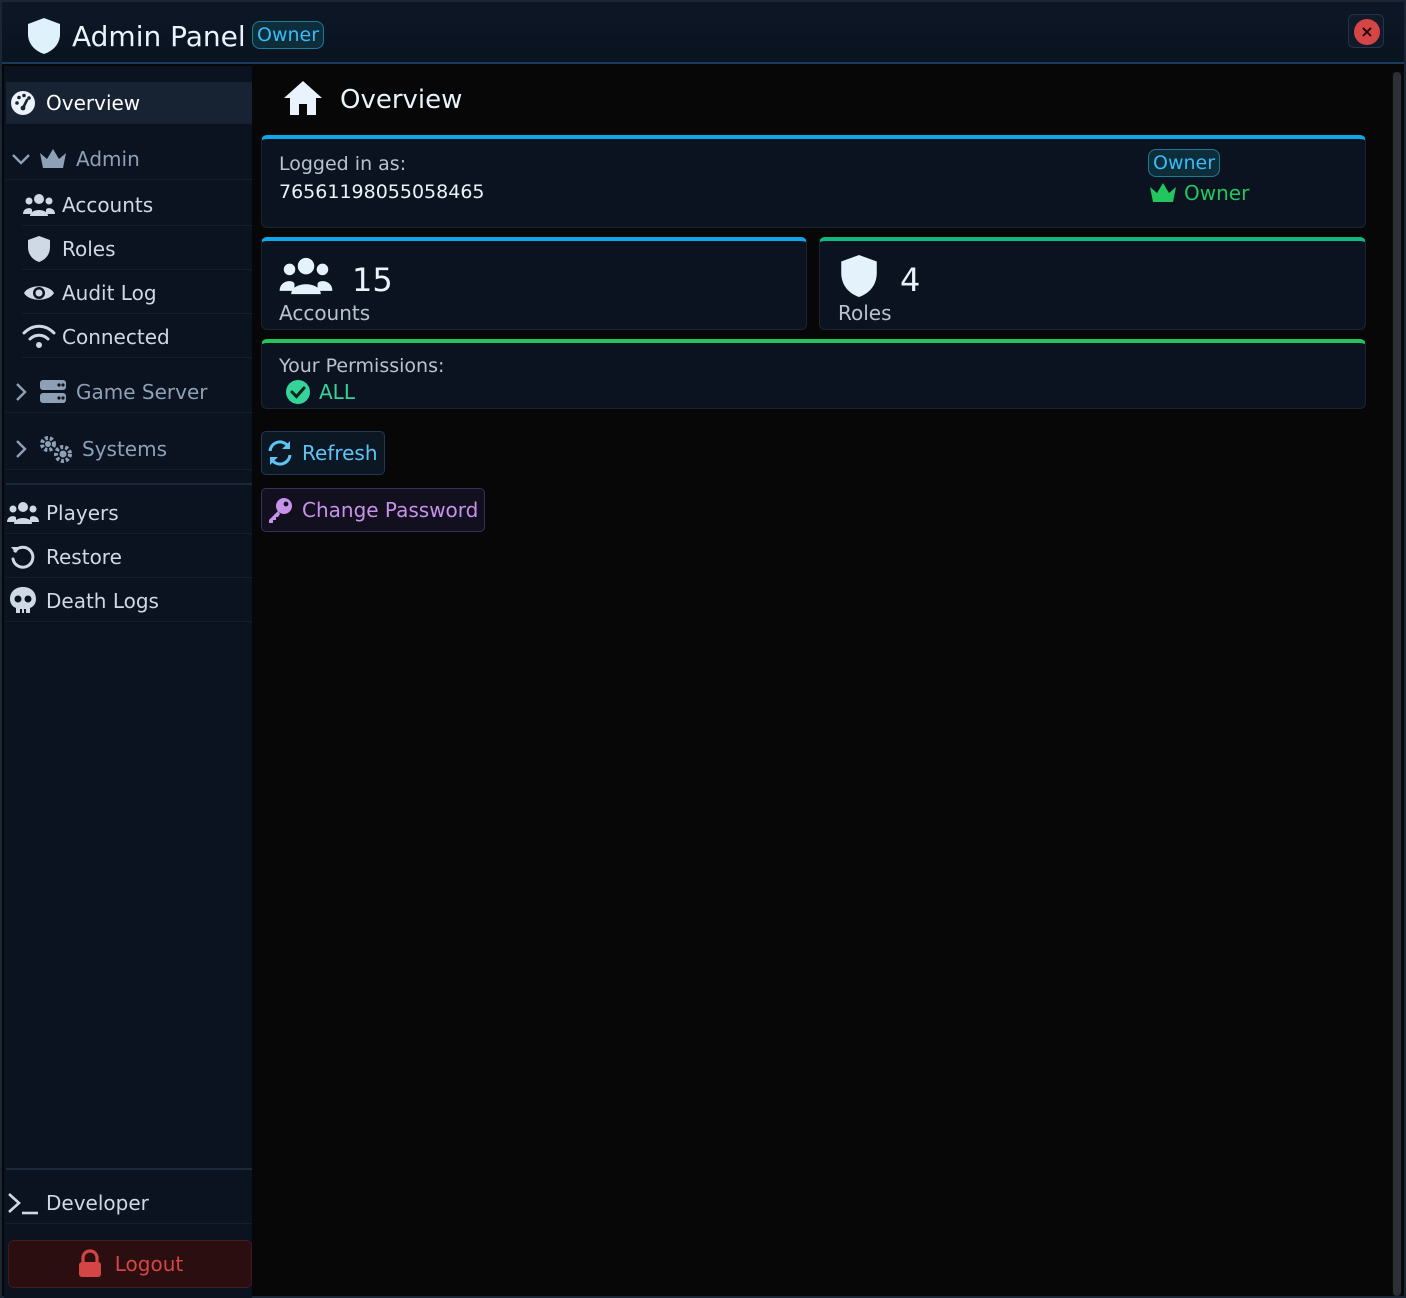  Describe the element at coordinates (340, 453) in the screenshot. I see `refresh-label: Refresh` at that location.